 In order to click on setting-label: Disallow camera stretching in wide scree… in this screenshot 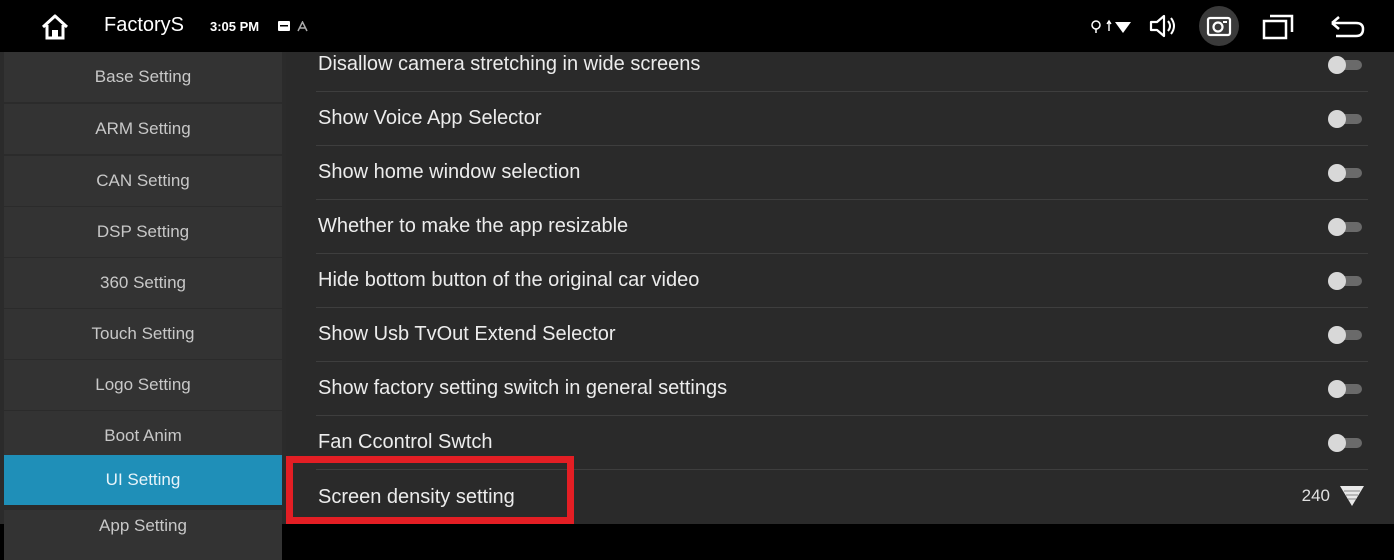, I will do `click(509, 64)`.